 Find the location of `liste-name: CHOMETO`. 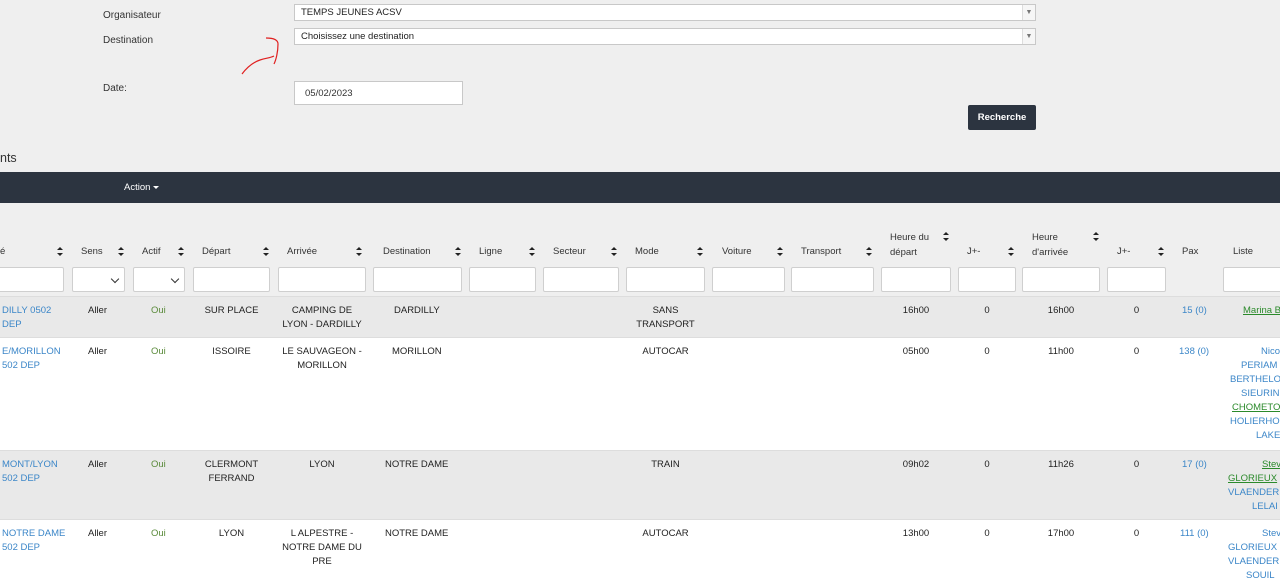

liste-name: CHOMETO is located at coordinates (1250, 408).